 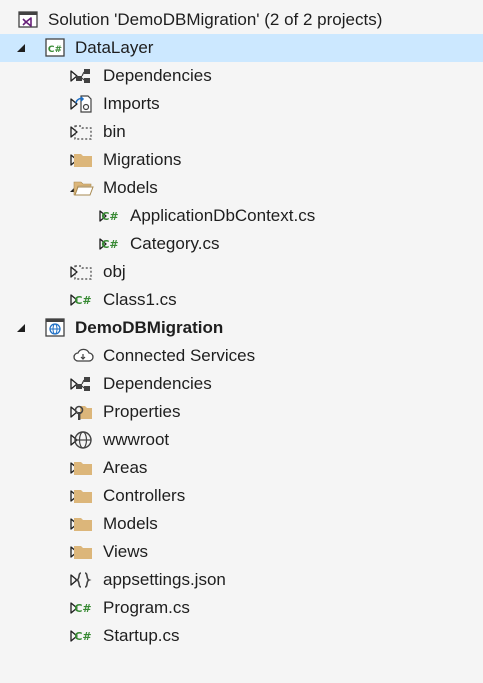 What do you see at coordinates (164, 579) in the screenshot?
I see `tree-item-label: appsettings.json` at bounding box center [164, 579].